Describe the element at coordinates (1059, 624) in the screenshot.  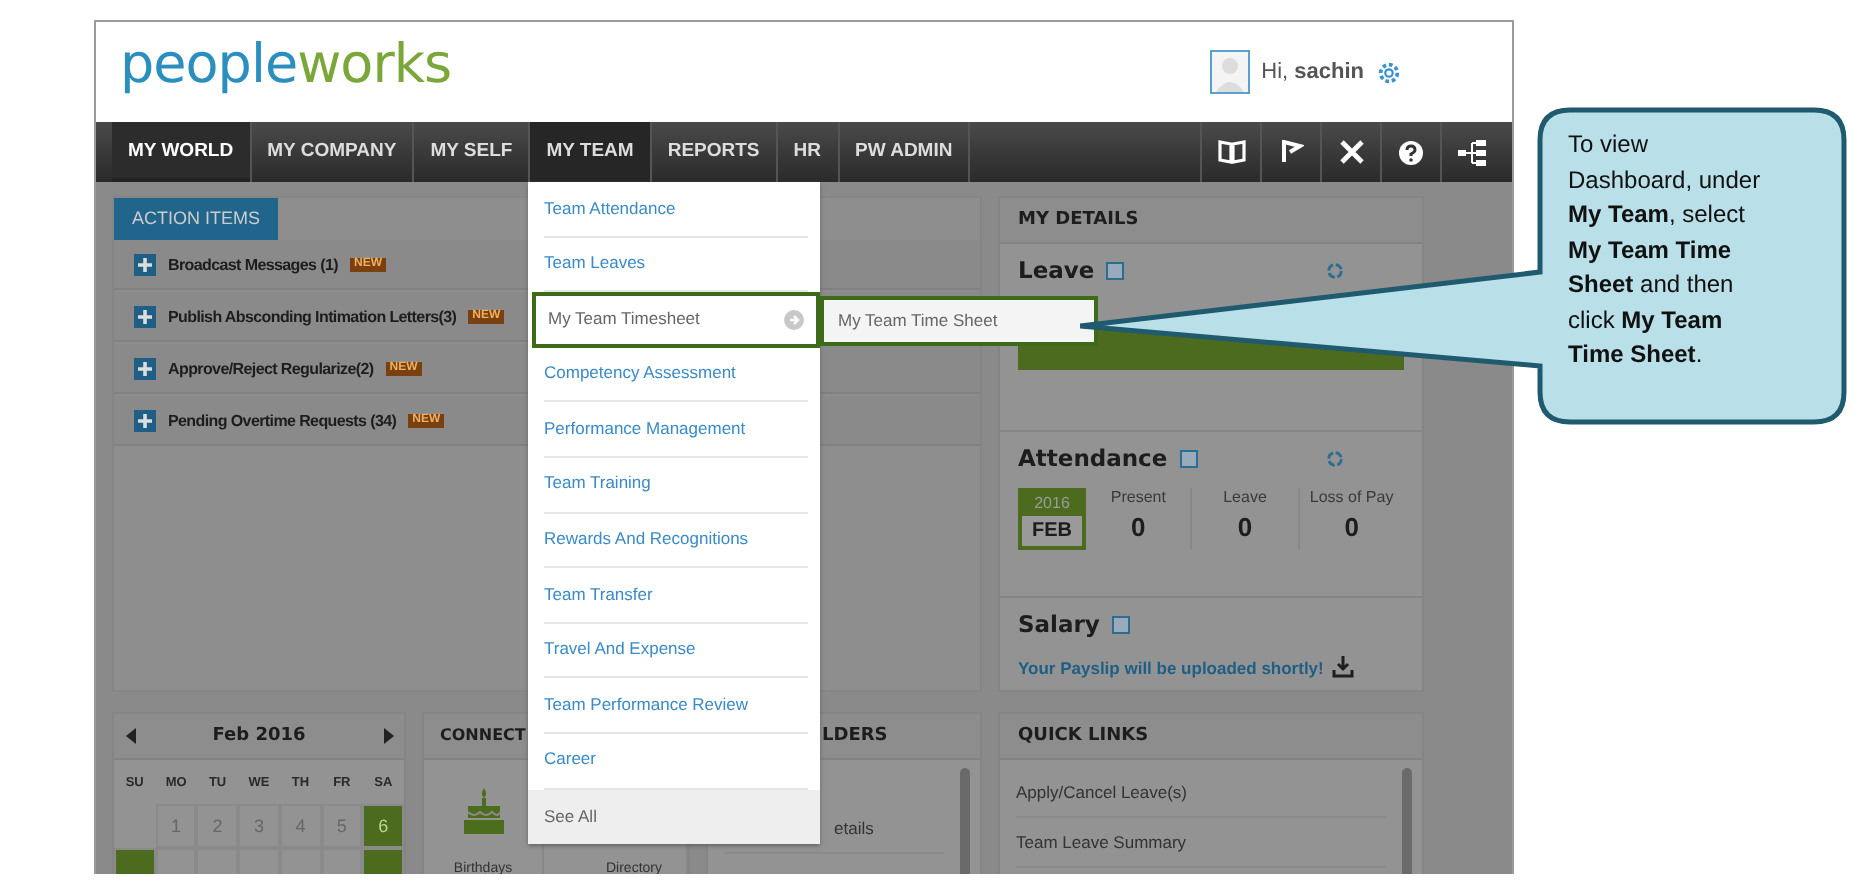
I see `section-title: Salary` at that location.